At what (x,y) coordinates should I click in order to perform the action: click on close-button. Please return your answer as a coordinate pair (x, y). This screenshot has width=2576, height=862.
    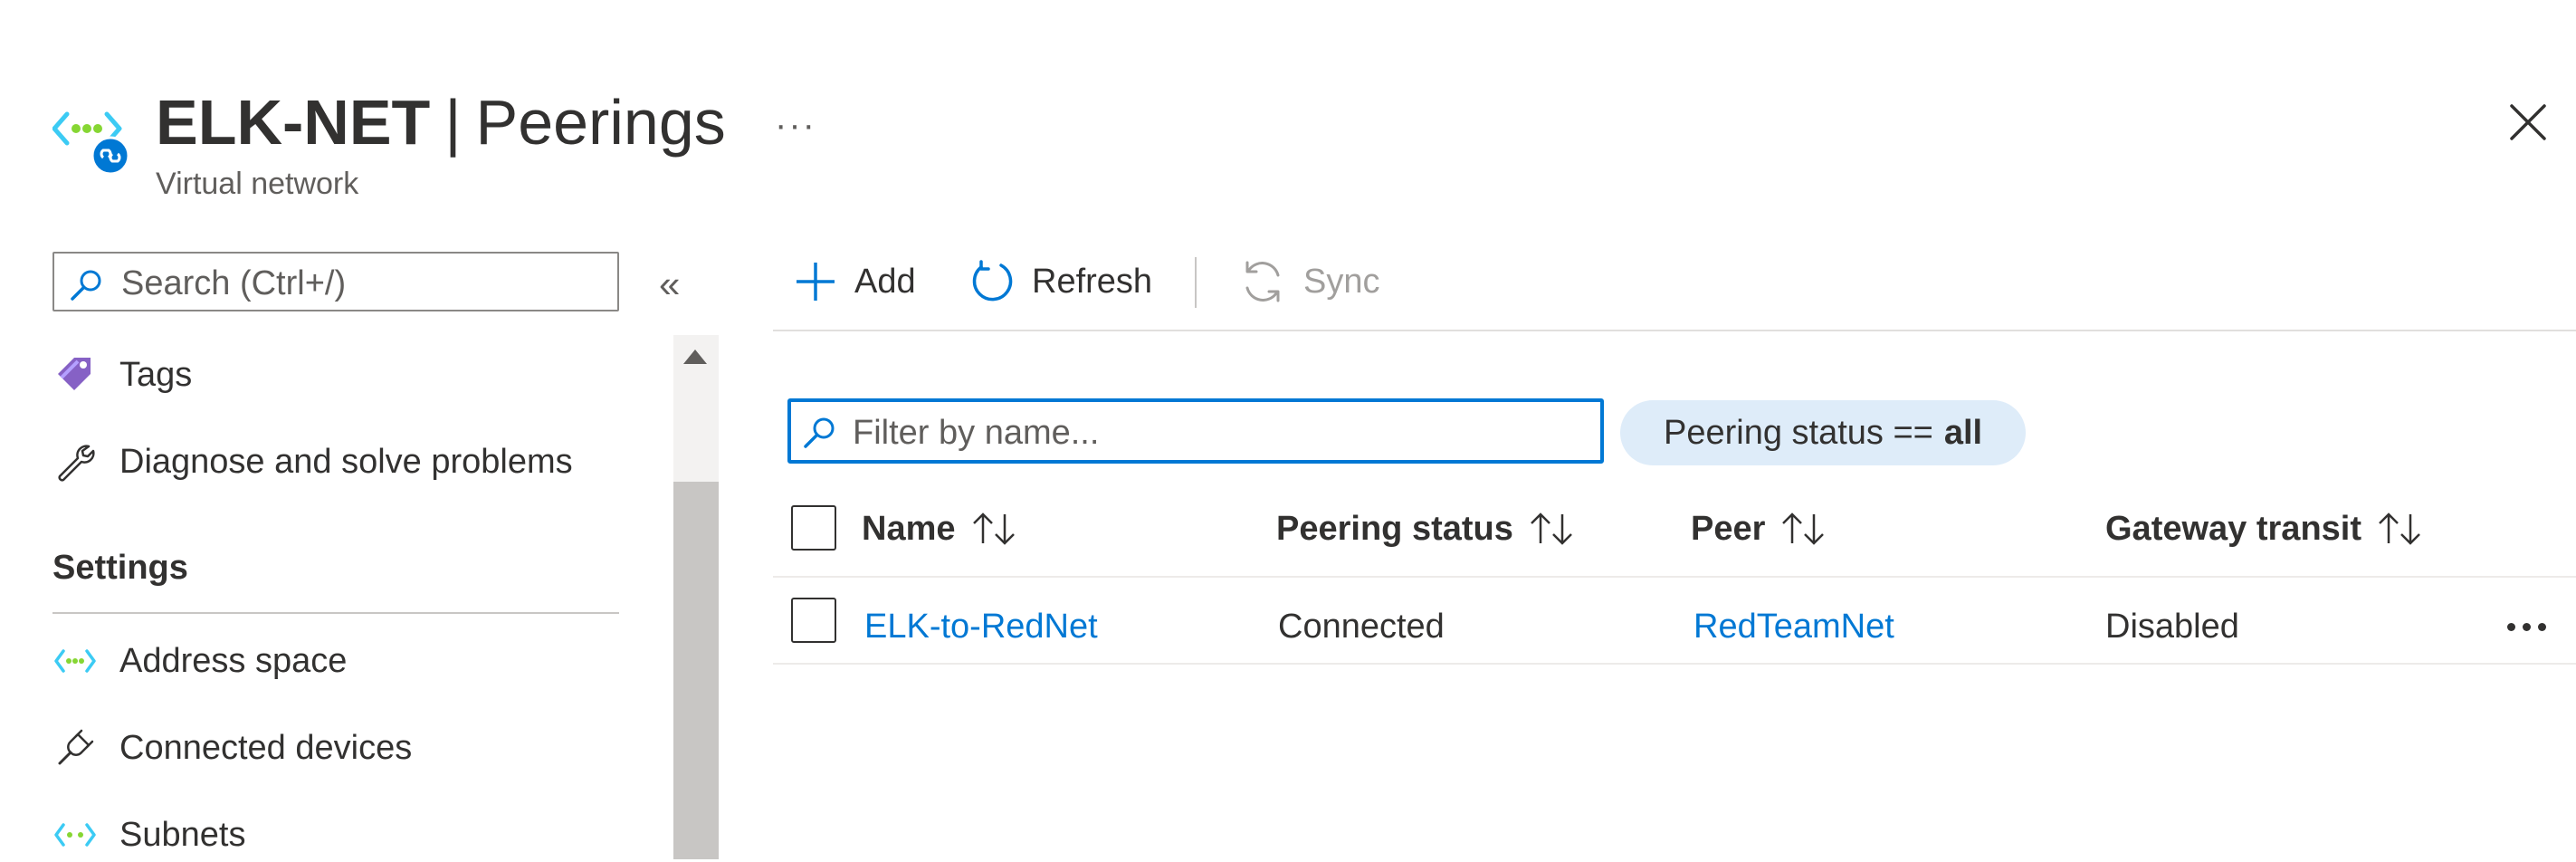
    Looking at the image, I should click on (2528, 122).